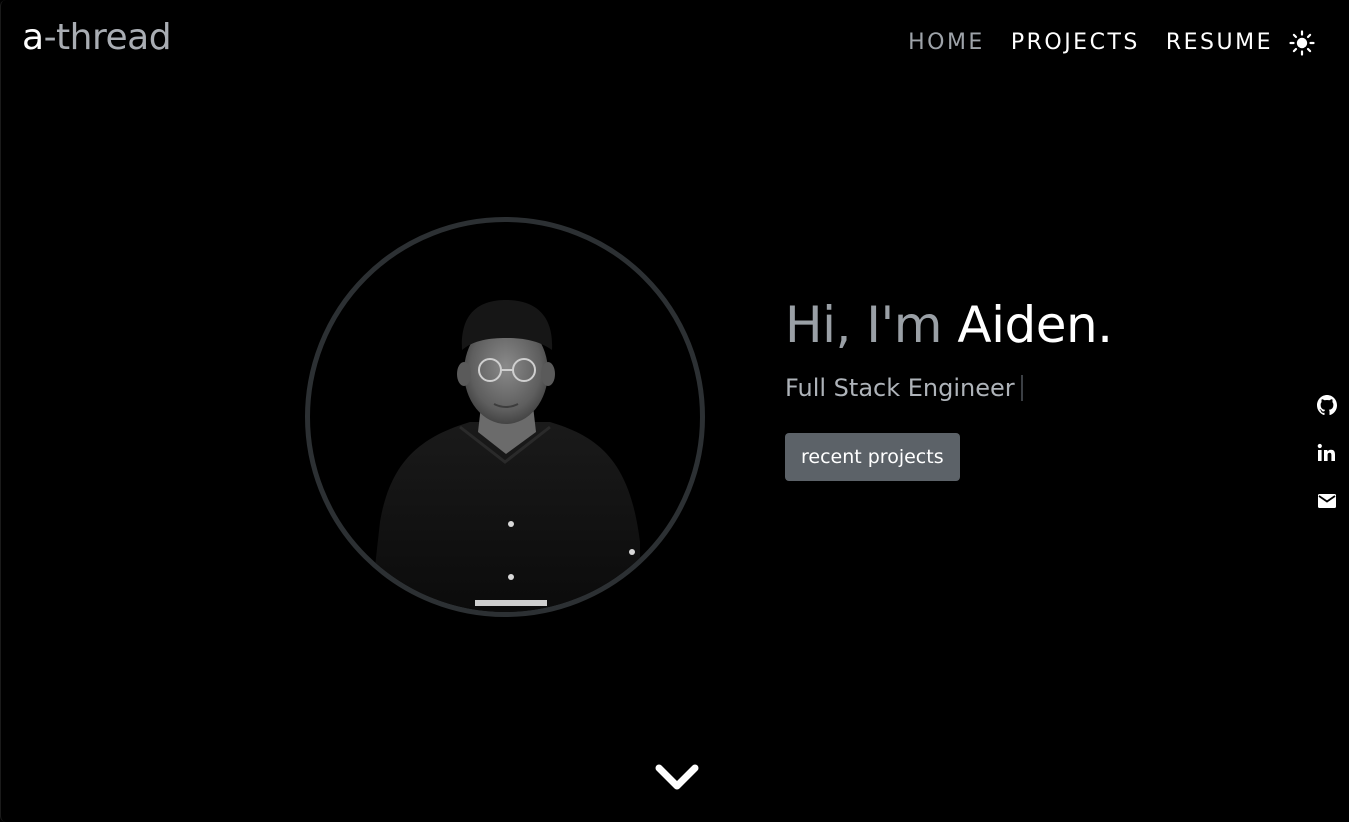 This screenshot has height=822, width=1349. I want to click on chevron-down-icon, so click(677, 777).